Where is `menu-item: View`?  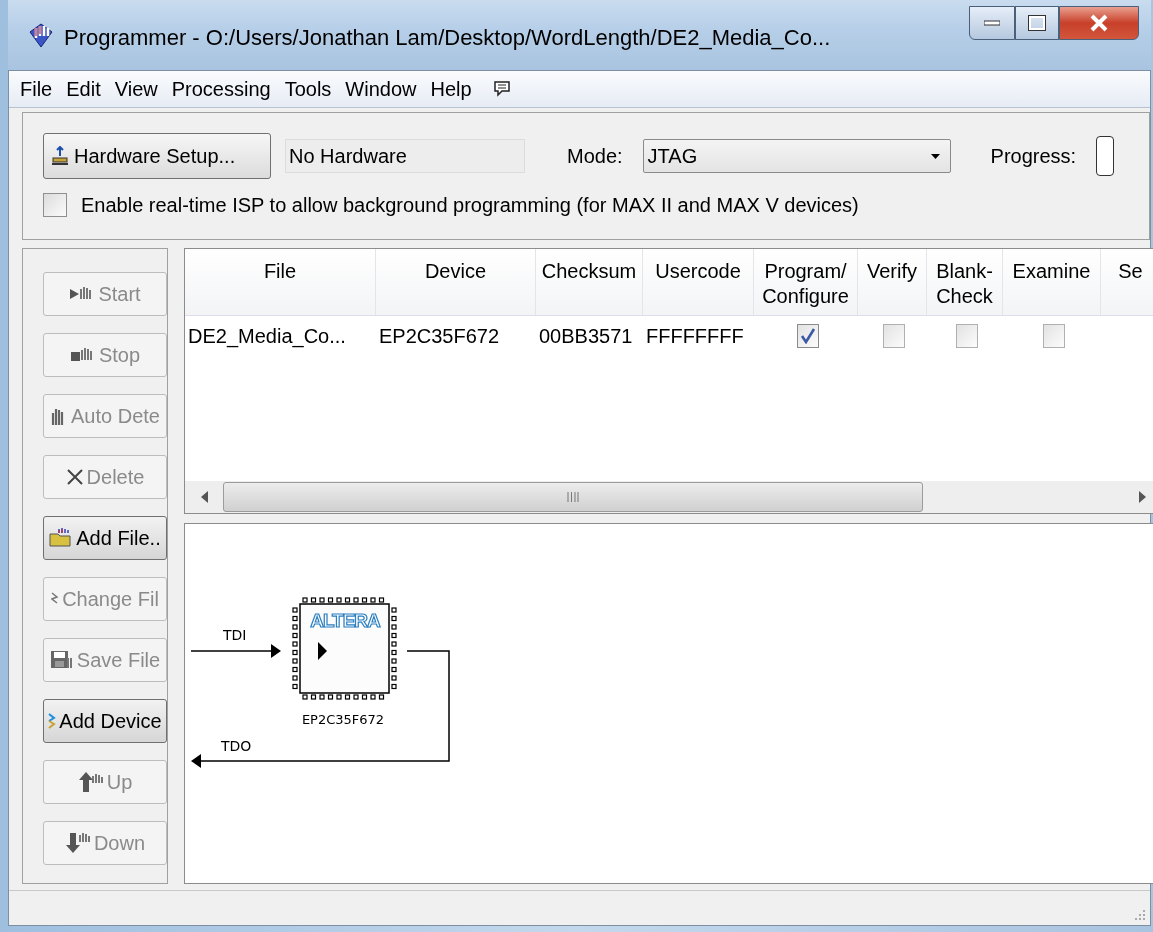
menu-item: View is located at coordinates (136, 89).